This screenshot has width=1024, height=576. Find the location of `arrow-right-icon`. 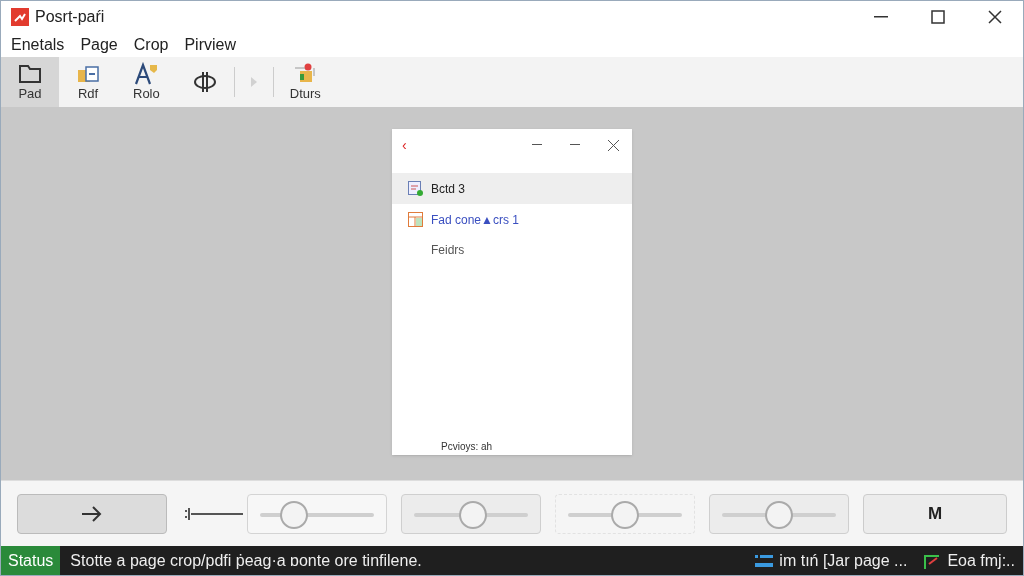

arrow-right-icon is located at coordinates (92, 513).